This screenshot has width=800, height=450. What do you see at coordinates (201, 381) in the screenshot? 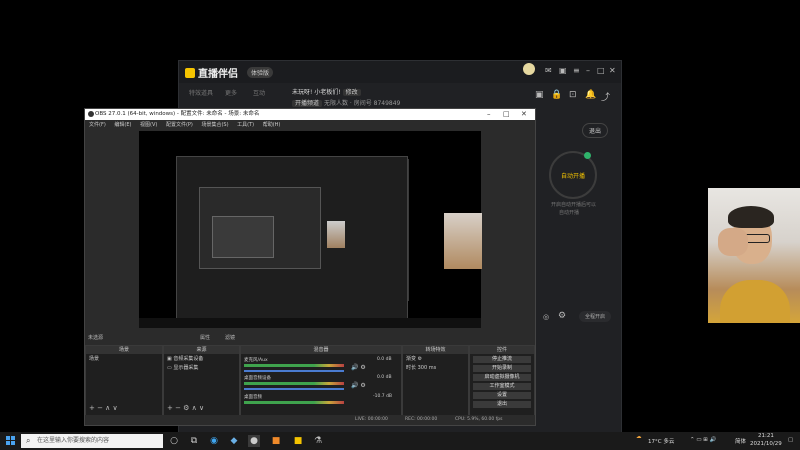
I see `sources-dock: 来源 ▣ 音频采集设备 ▭ 显示器采集 + − ⚙ ∧ ∨` at bounding box center [201, 381].